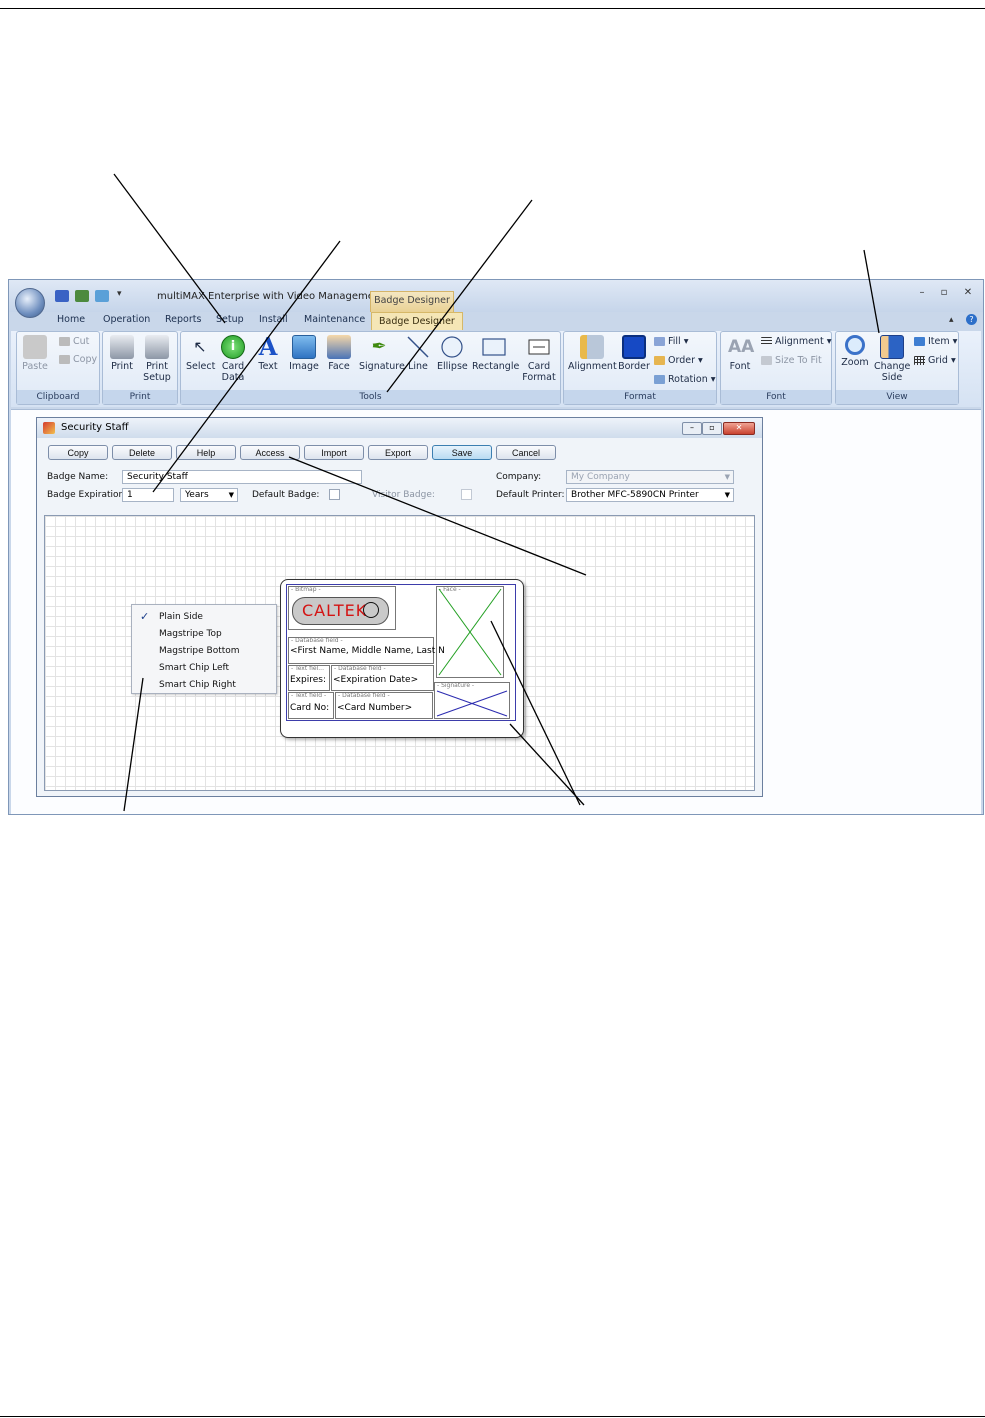 This screenshot has height=1418, width=985. I want to click on callout-line-change-side, so click(871, 291).